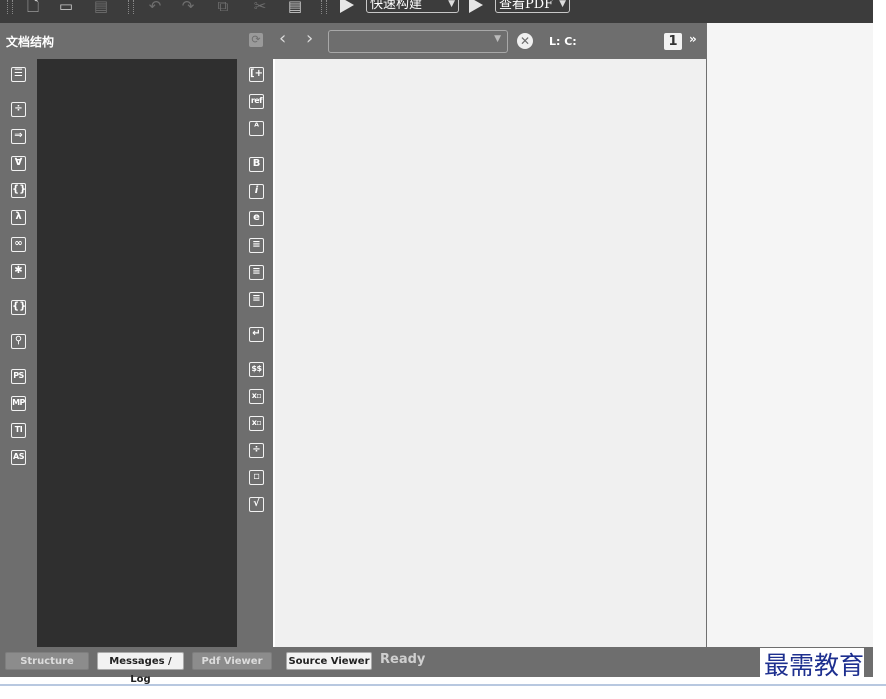  I want to click on metapost-icon: MP, so click(18, 403).